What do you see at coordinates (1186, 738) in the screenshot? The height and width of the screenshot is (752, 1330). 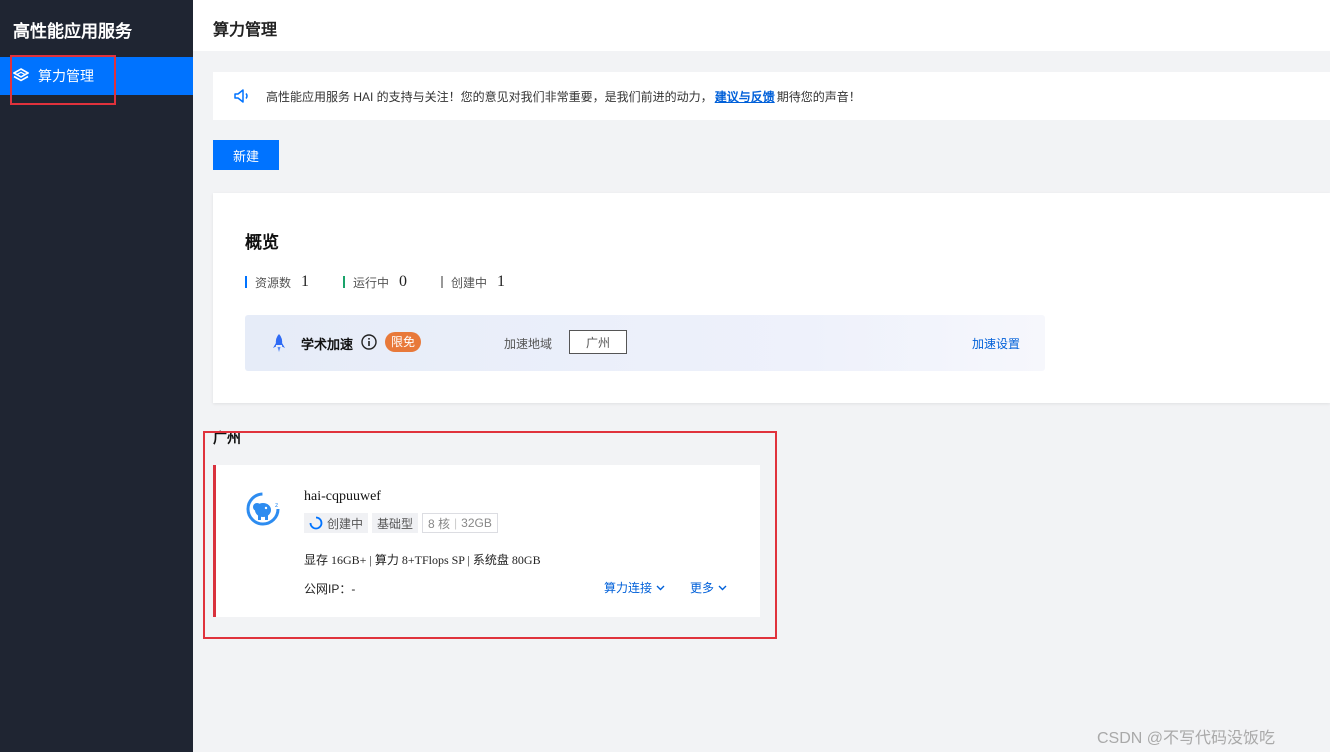 I see `watermark: CSDN @不写代码没饭吃` at bounding box center [1186, 738].